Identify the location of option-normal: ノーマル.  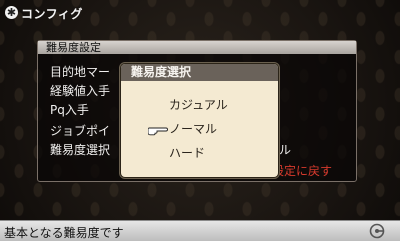
(193, 128).